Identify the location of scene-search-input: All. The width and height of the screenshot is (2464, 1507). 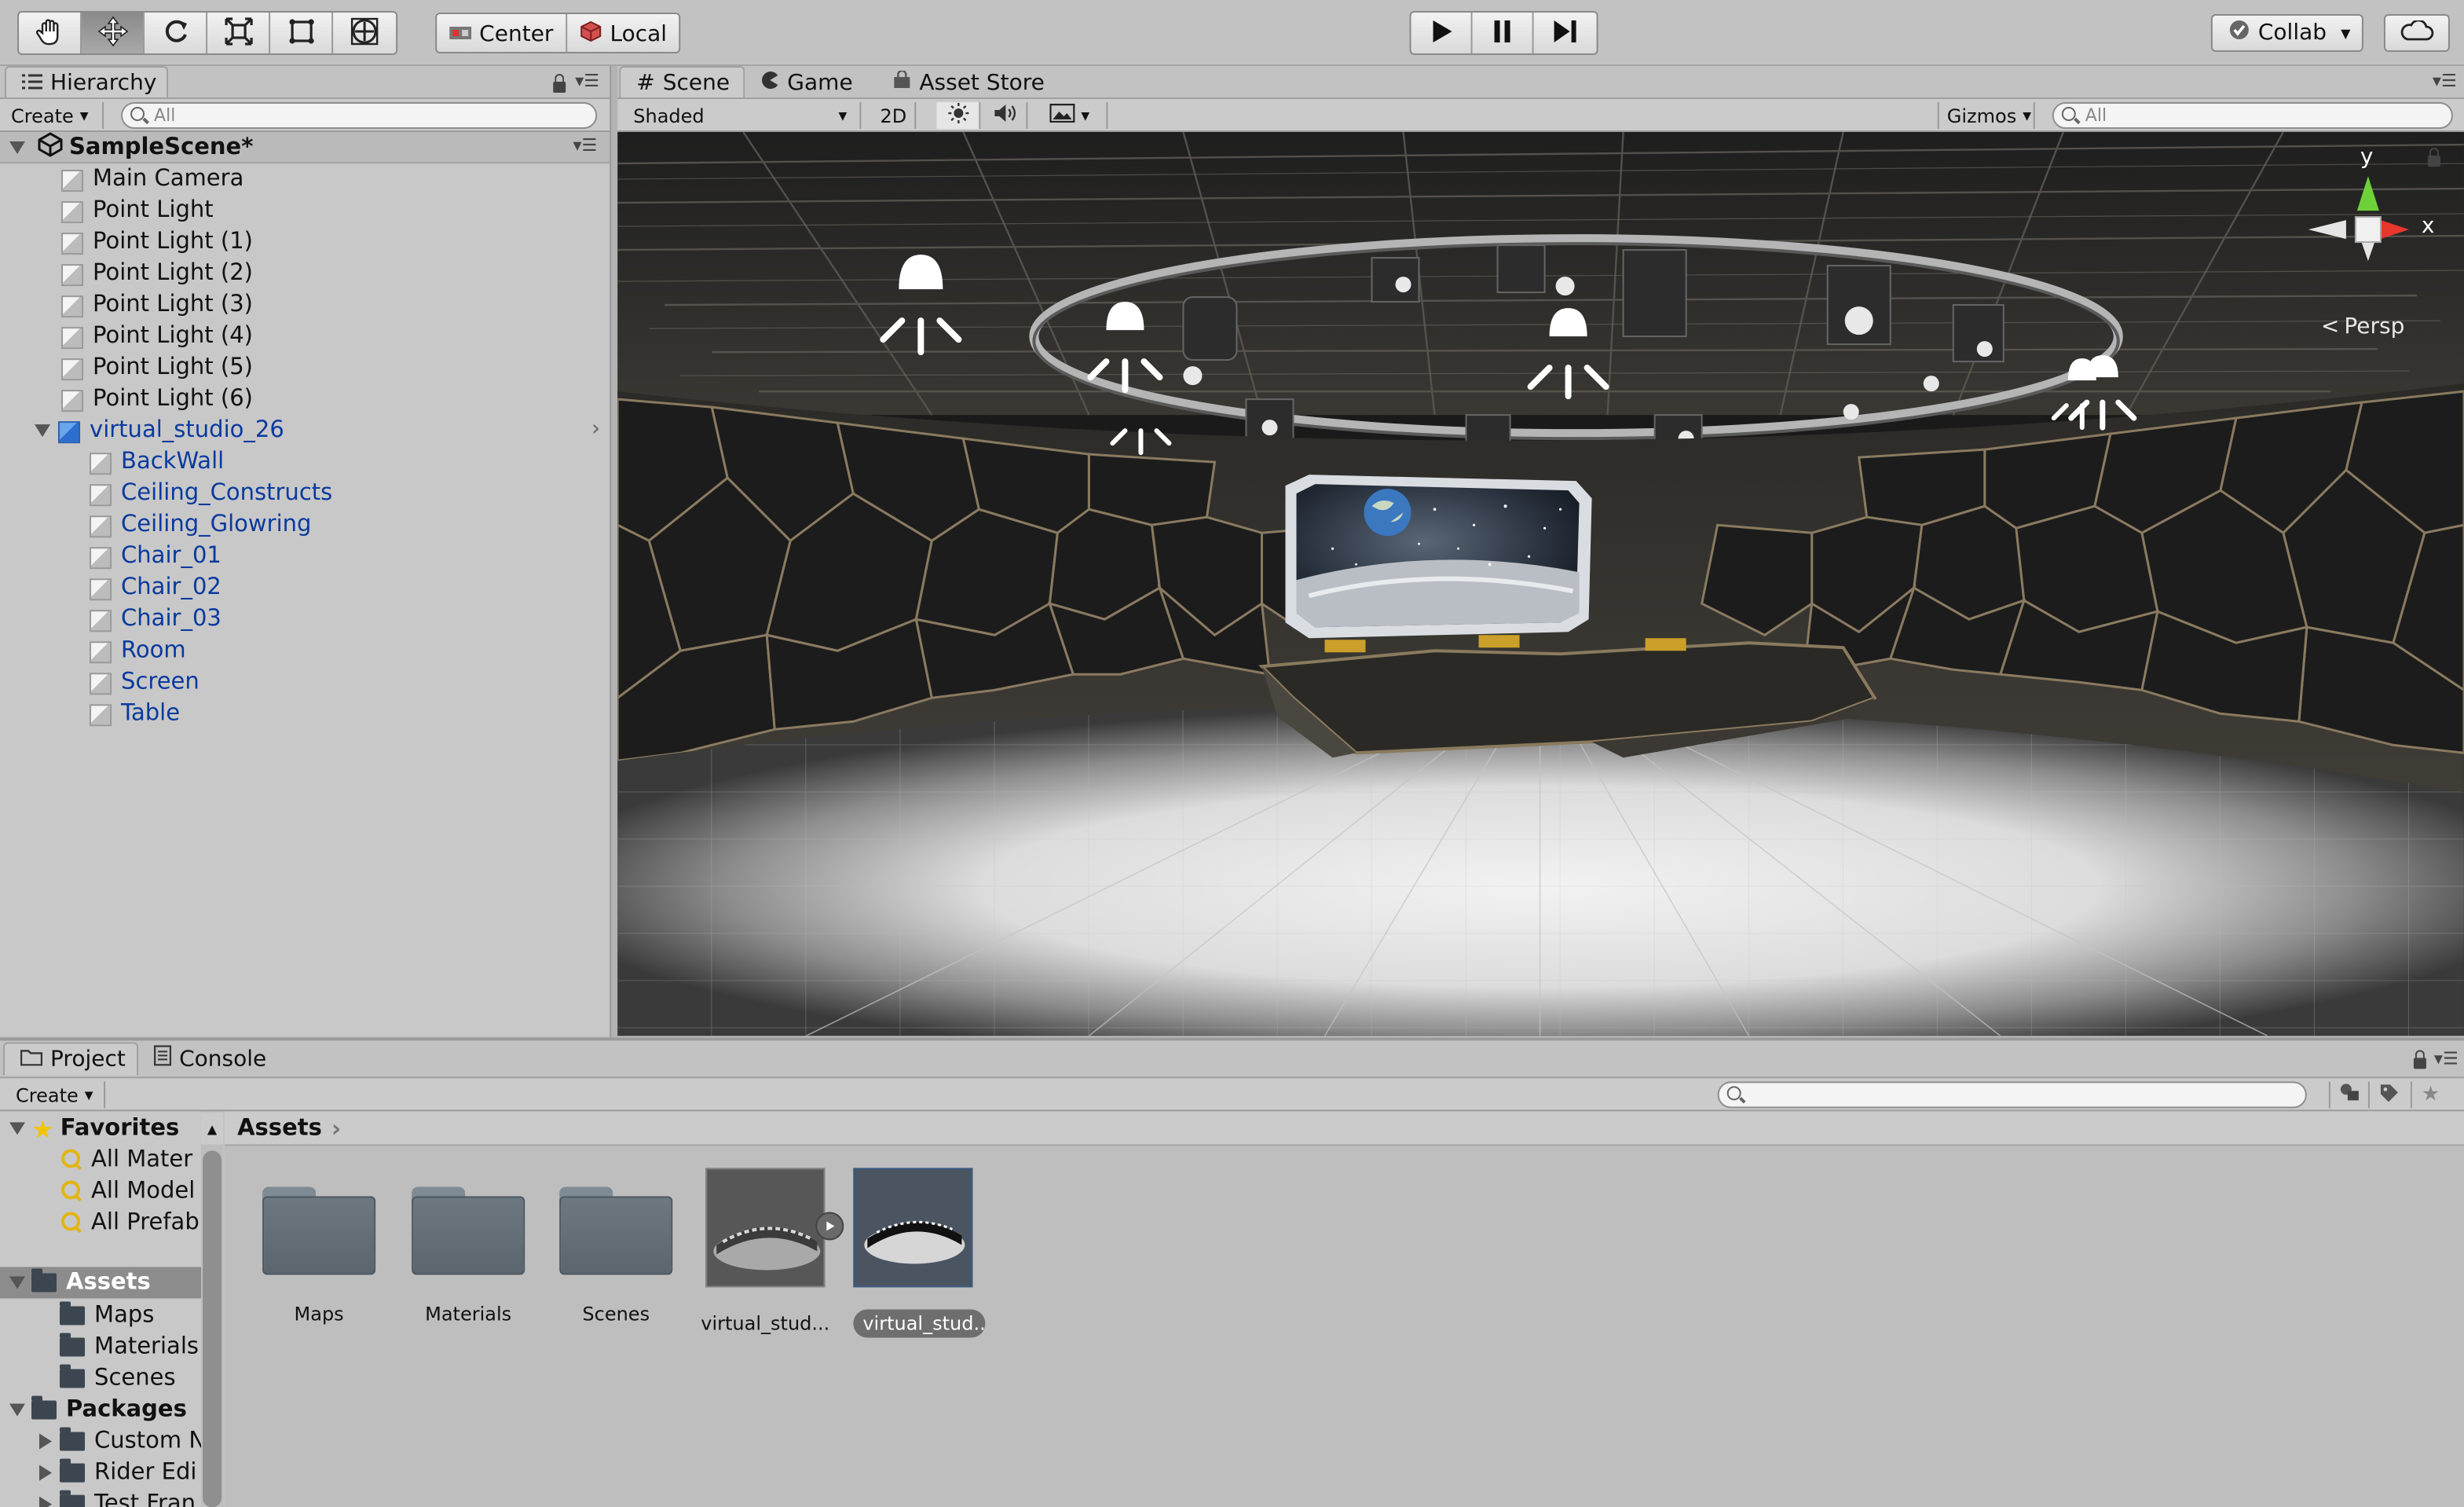
(2252, 116).